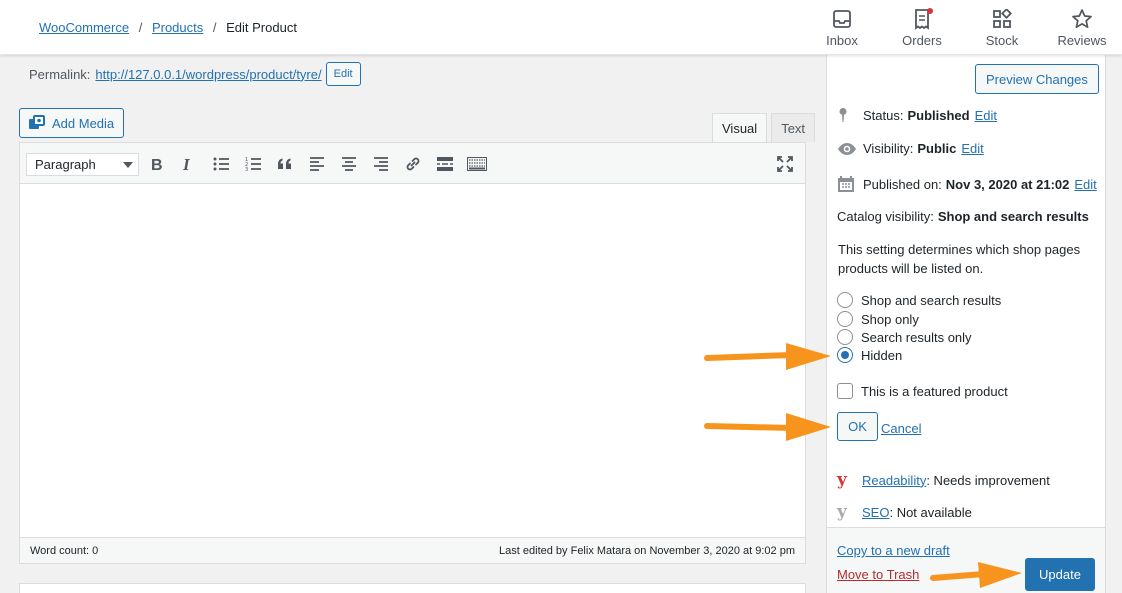  What do you see at coordinates (477, 164) in the screenshot?
I see `toolbar-toggle-icon` at bounding box center [477, 164].